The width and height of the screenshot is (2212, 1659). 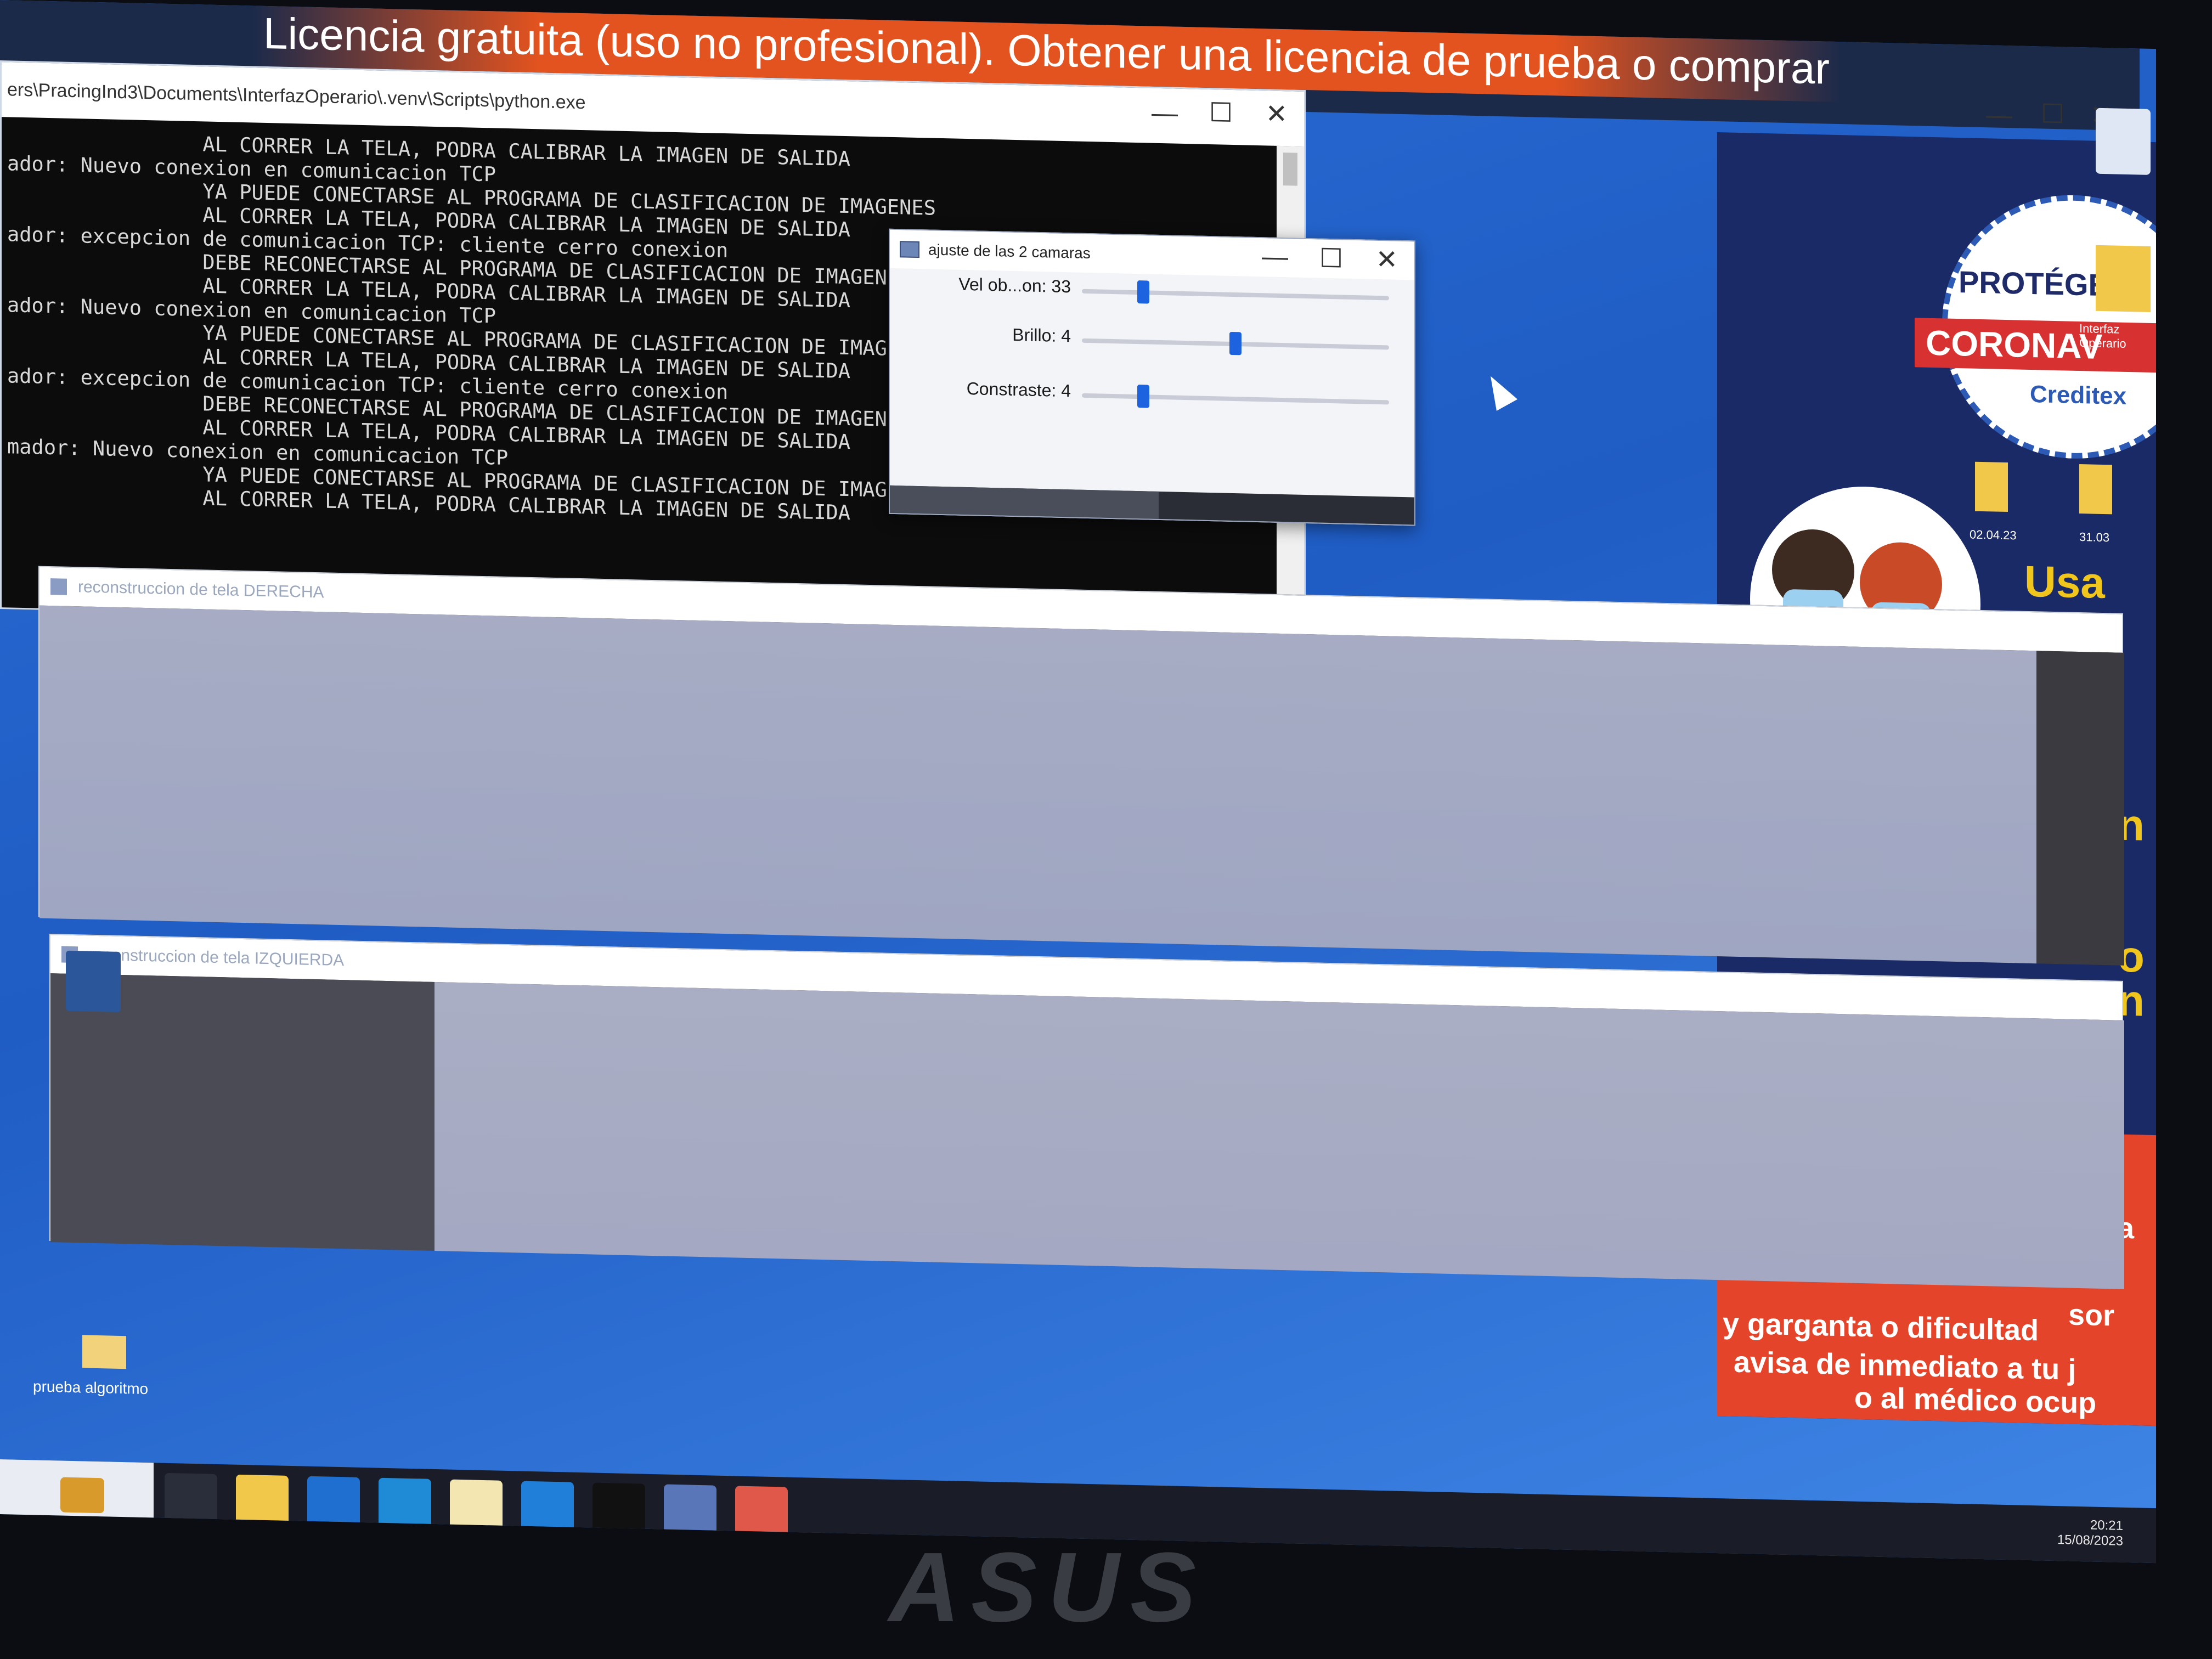 I want to click on app-minimize-button: —, so click(x=1999, y=116).